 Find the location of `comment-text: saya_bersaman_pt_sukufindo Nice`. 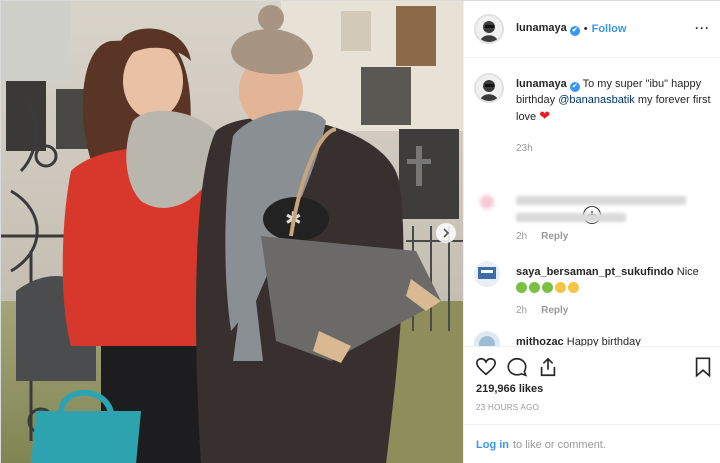

comment-text: saya_bersaman_pt_sukufindo Nice is located at coordinates (614, 280).